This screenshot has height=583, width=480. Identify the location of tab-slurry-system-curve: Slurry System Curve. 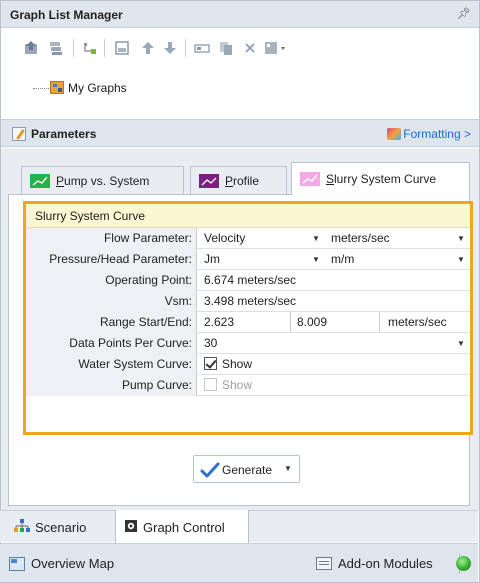
(380, 178).